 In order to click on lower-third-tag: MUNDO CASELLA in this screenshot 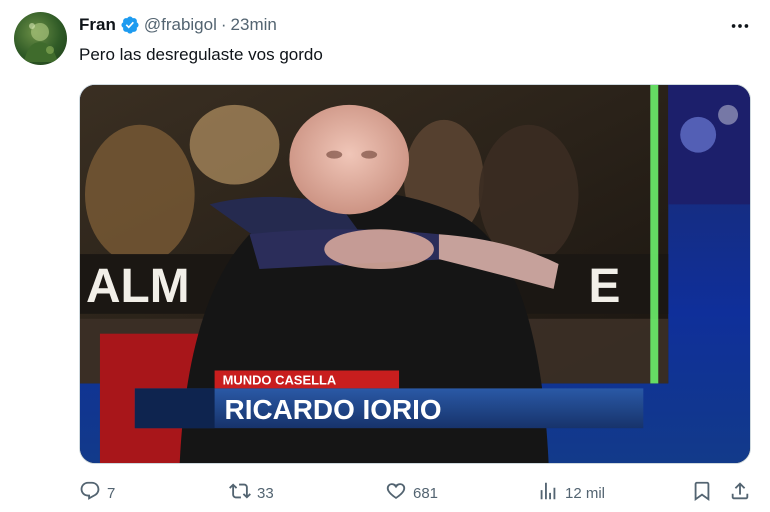, I will do `click(280, 379)`.